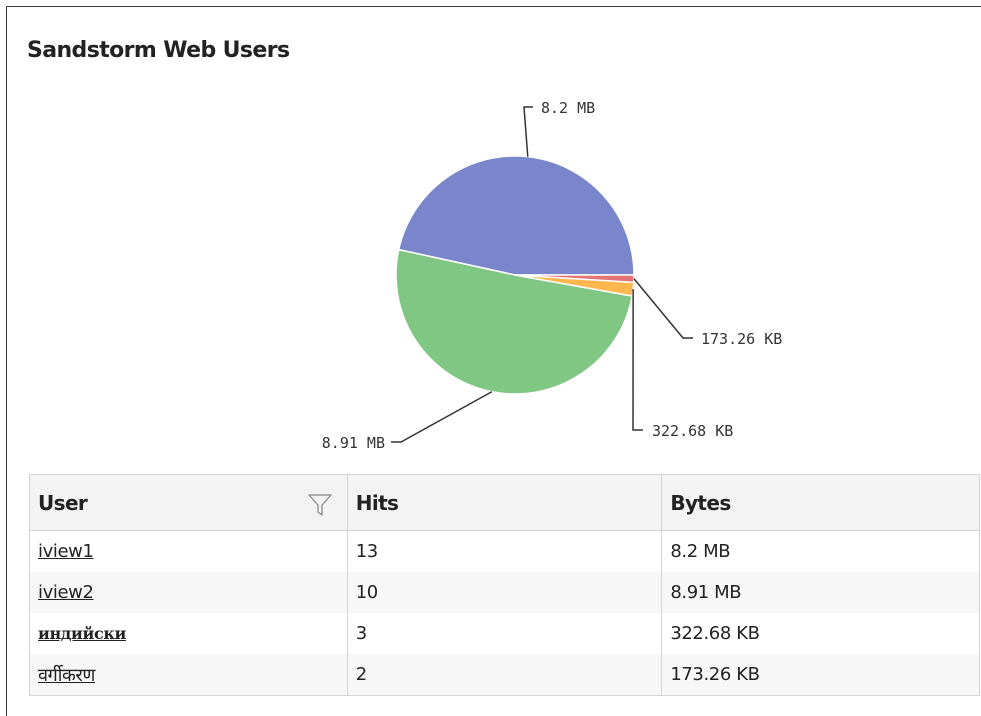 Image resolution: width=981 pixels, height=716 pixels. Describe the element at coordinates (188, 551) in the screenshot. I see `user-cell: iview1` at that location.